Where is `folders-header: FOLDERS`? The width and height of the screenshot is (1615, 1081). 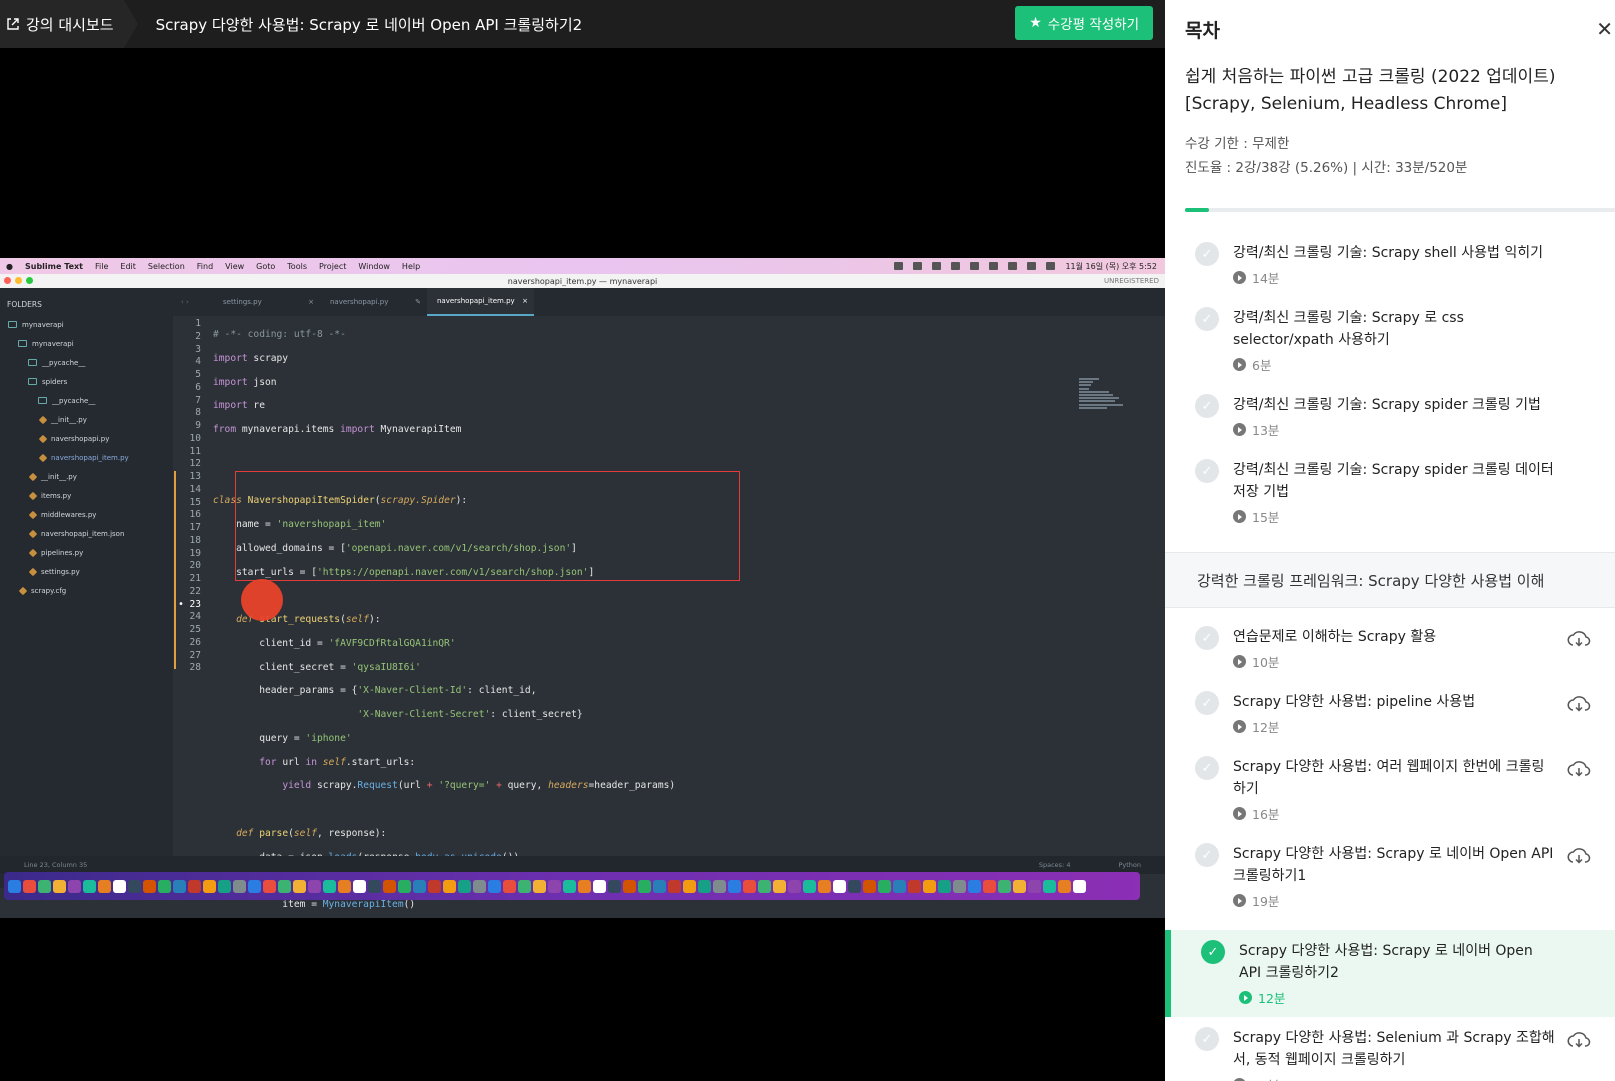
folders-header: FOLDERS is located at coordinates (24, 304).